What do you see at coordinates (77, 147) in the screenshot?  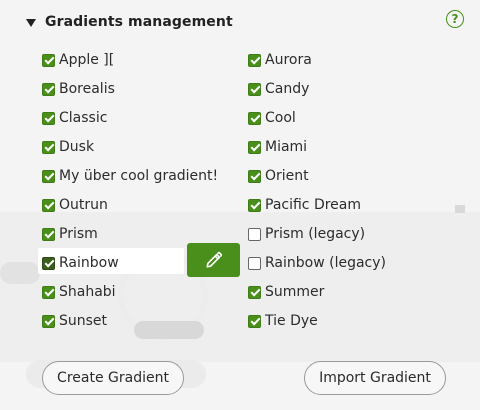 I see `gradient-label: Dusk` at bounding box center [77, 147].